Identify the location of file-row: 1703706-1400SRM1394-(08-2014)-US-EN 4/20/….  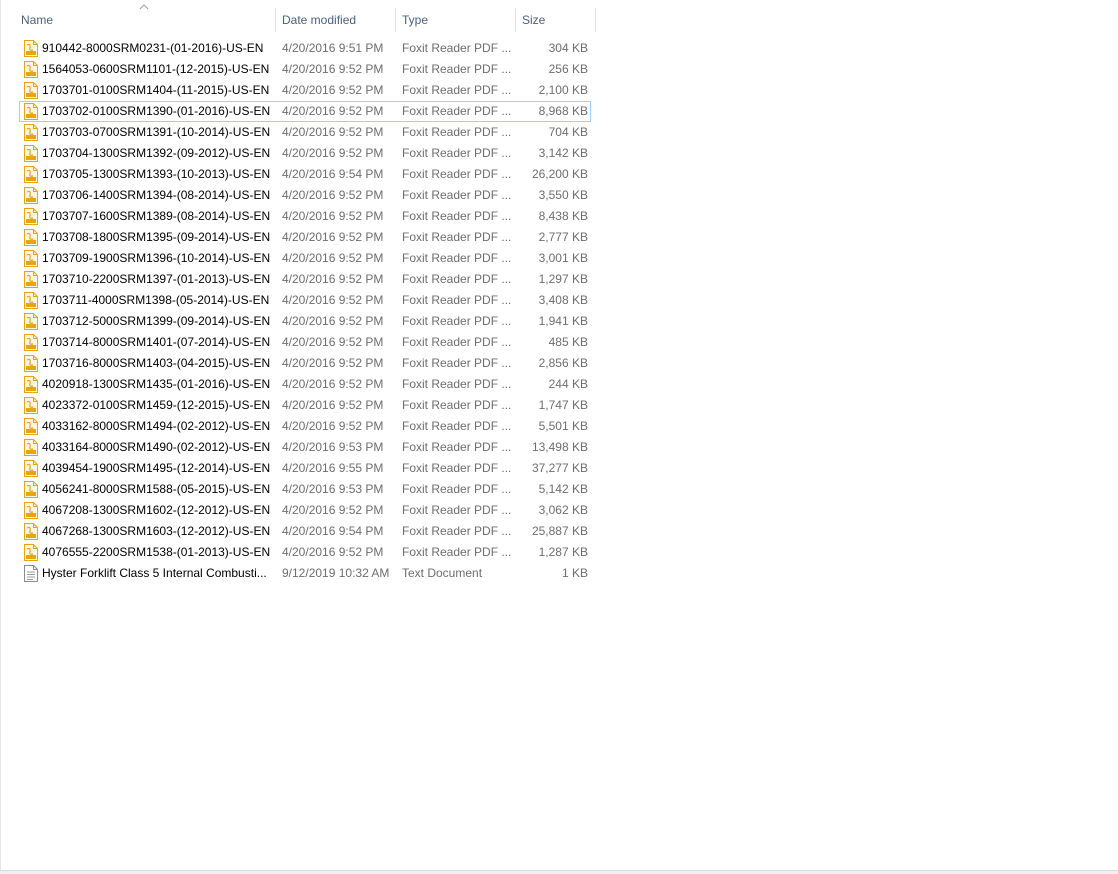
(305, 195).